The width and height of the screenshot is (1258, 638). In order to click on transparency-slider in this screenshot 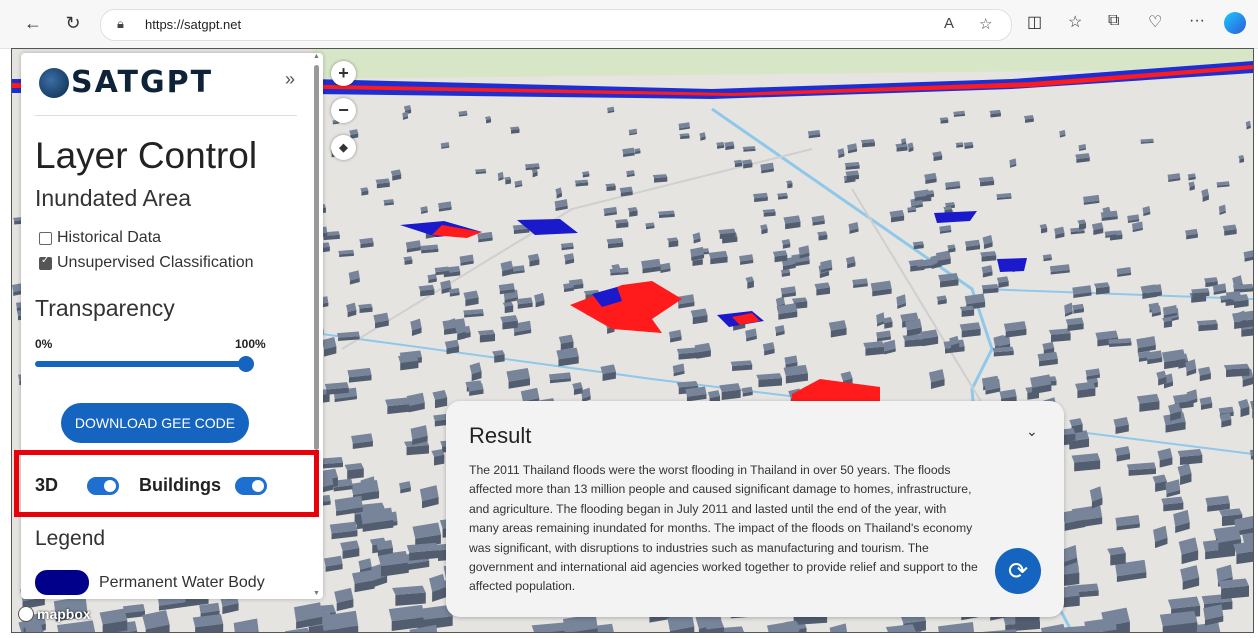, I will do `click(144, 364)`.